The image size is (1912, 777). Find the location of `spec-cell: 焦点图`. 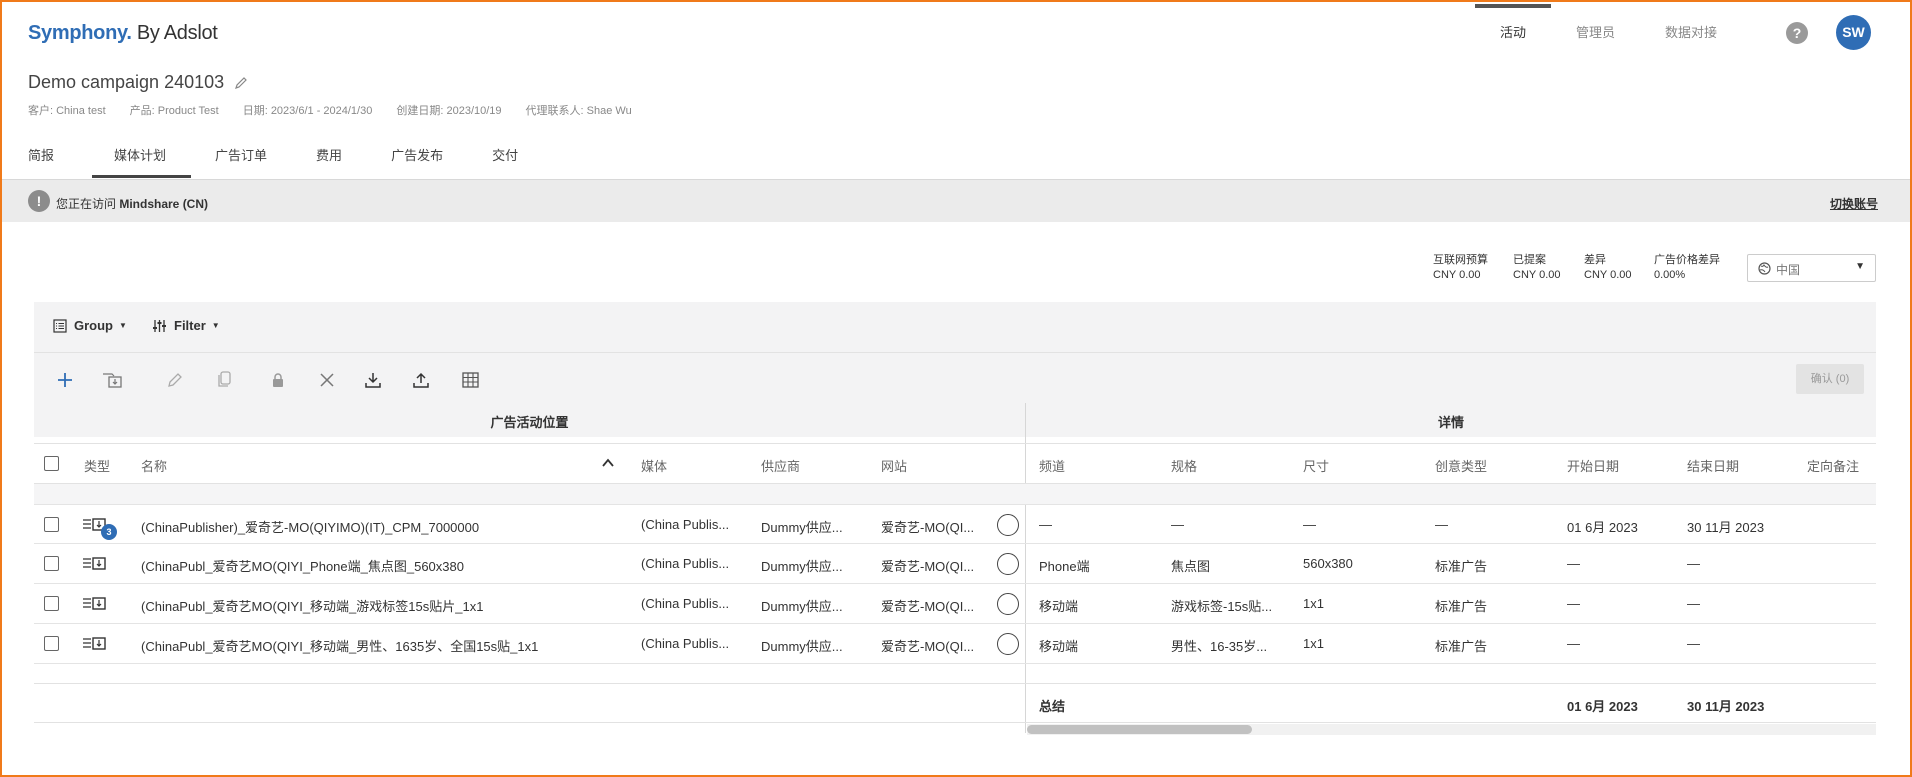

spec-cell: 焦点图 is located at coordinates (1191, 566).